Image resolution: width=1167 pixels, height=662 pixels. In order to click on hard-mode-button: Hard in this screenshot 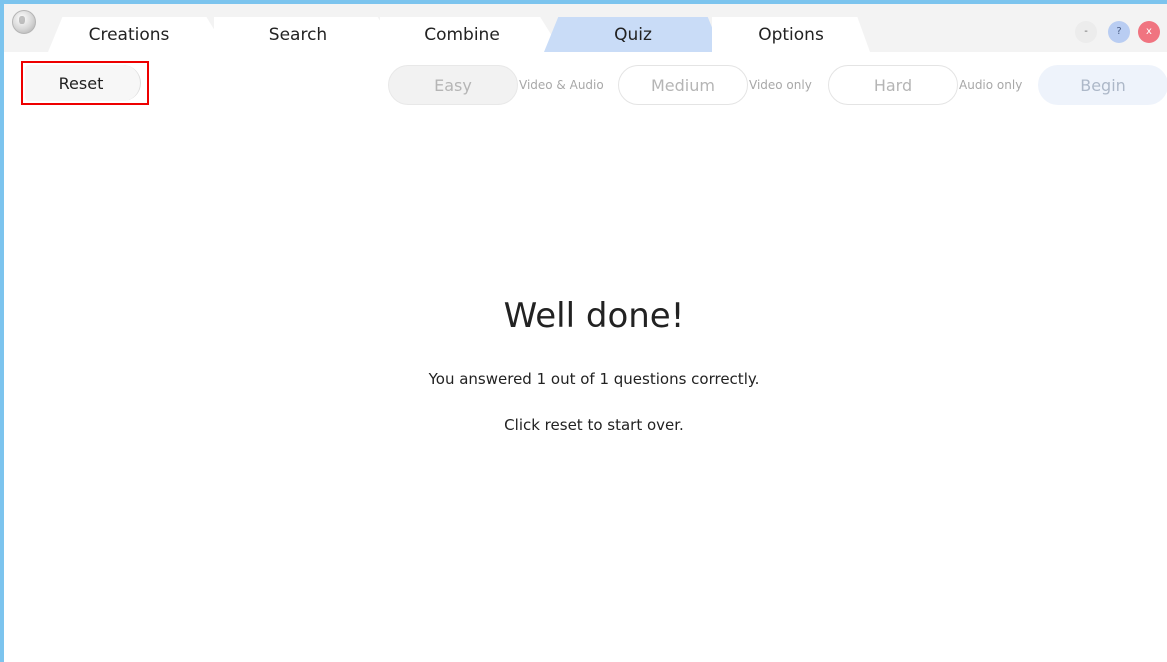, I will do `click(893, 85)`.